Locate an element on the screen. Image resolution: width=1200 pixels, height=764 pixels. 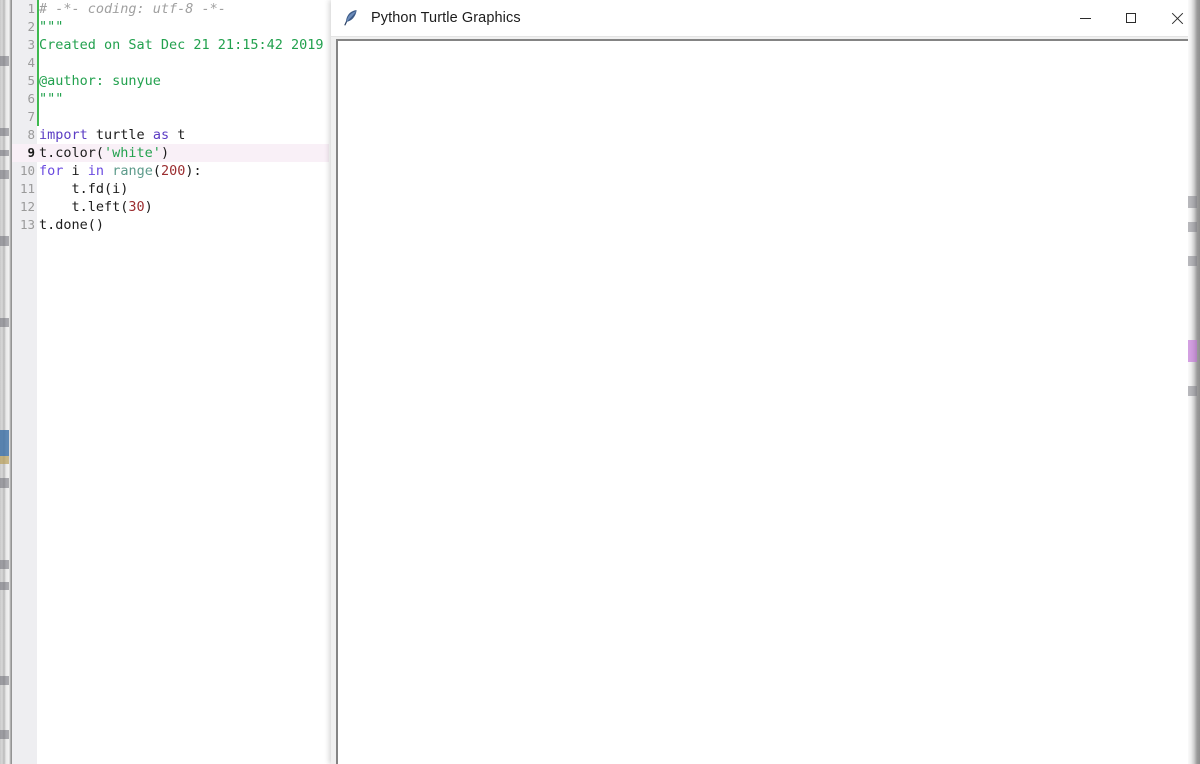
code-line: 11 t.fd(i) is located at coordinates (170, 189).